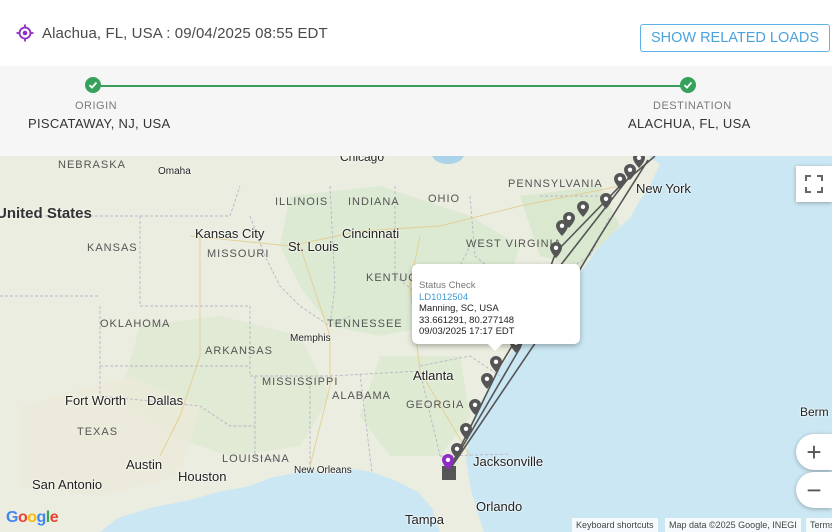  Describe the element at coordinates (819, 525) in the screenshot. I see `terms-link: Terms` at that location.